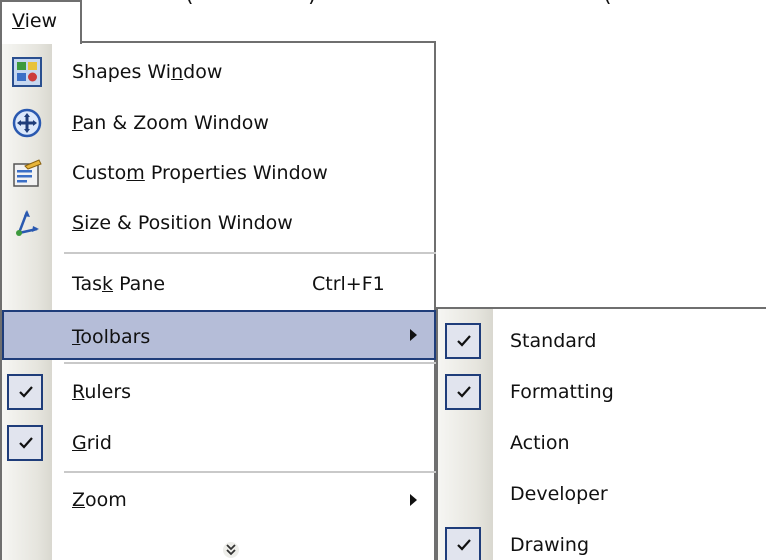 This screenshot has width=766, height=560. Describe the element at coordinates (231, 550) in the screenshot. I see `double-chevron-down-icon` at that location.